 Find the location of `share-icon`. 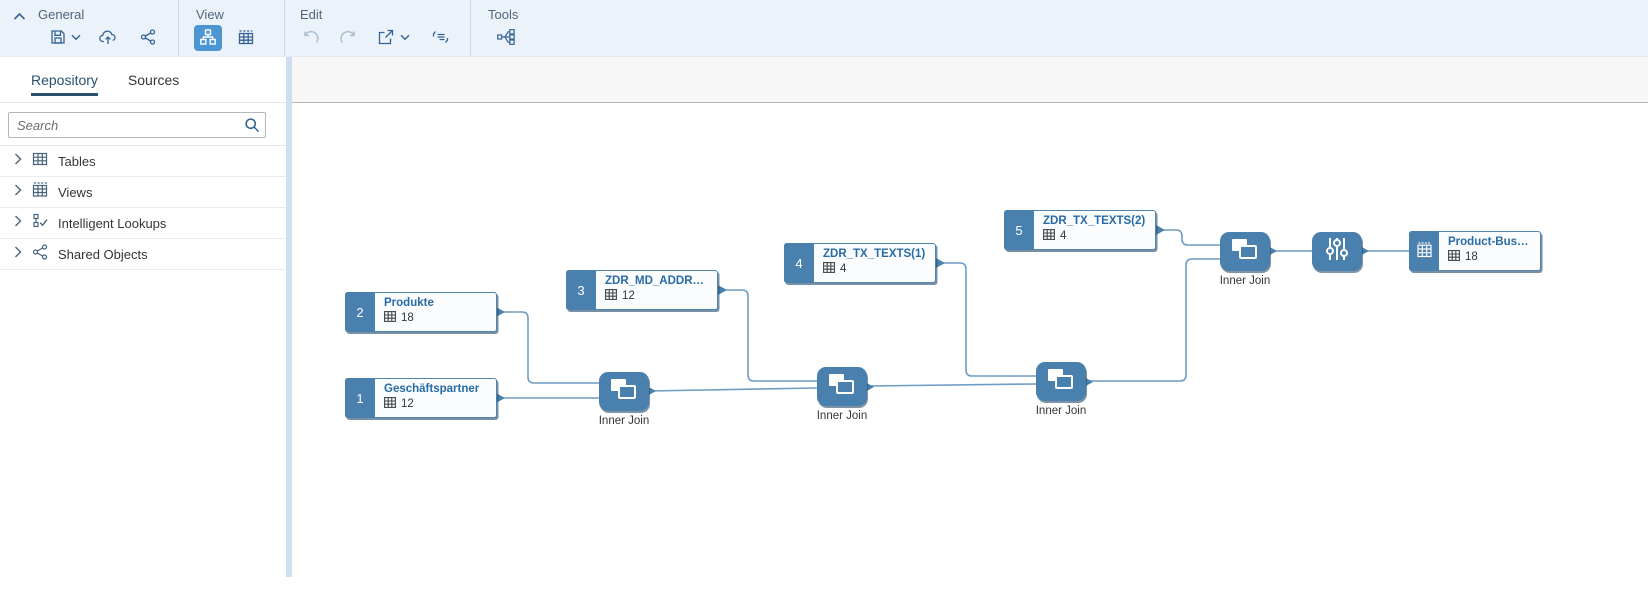

share-icon is located at coordinates (148, 38).